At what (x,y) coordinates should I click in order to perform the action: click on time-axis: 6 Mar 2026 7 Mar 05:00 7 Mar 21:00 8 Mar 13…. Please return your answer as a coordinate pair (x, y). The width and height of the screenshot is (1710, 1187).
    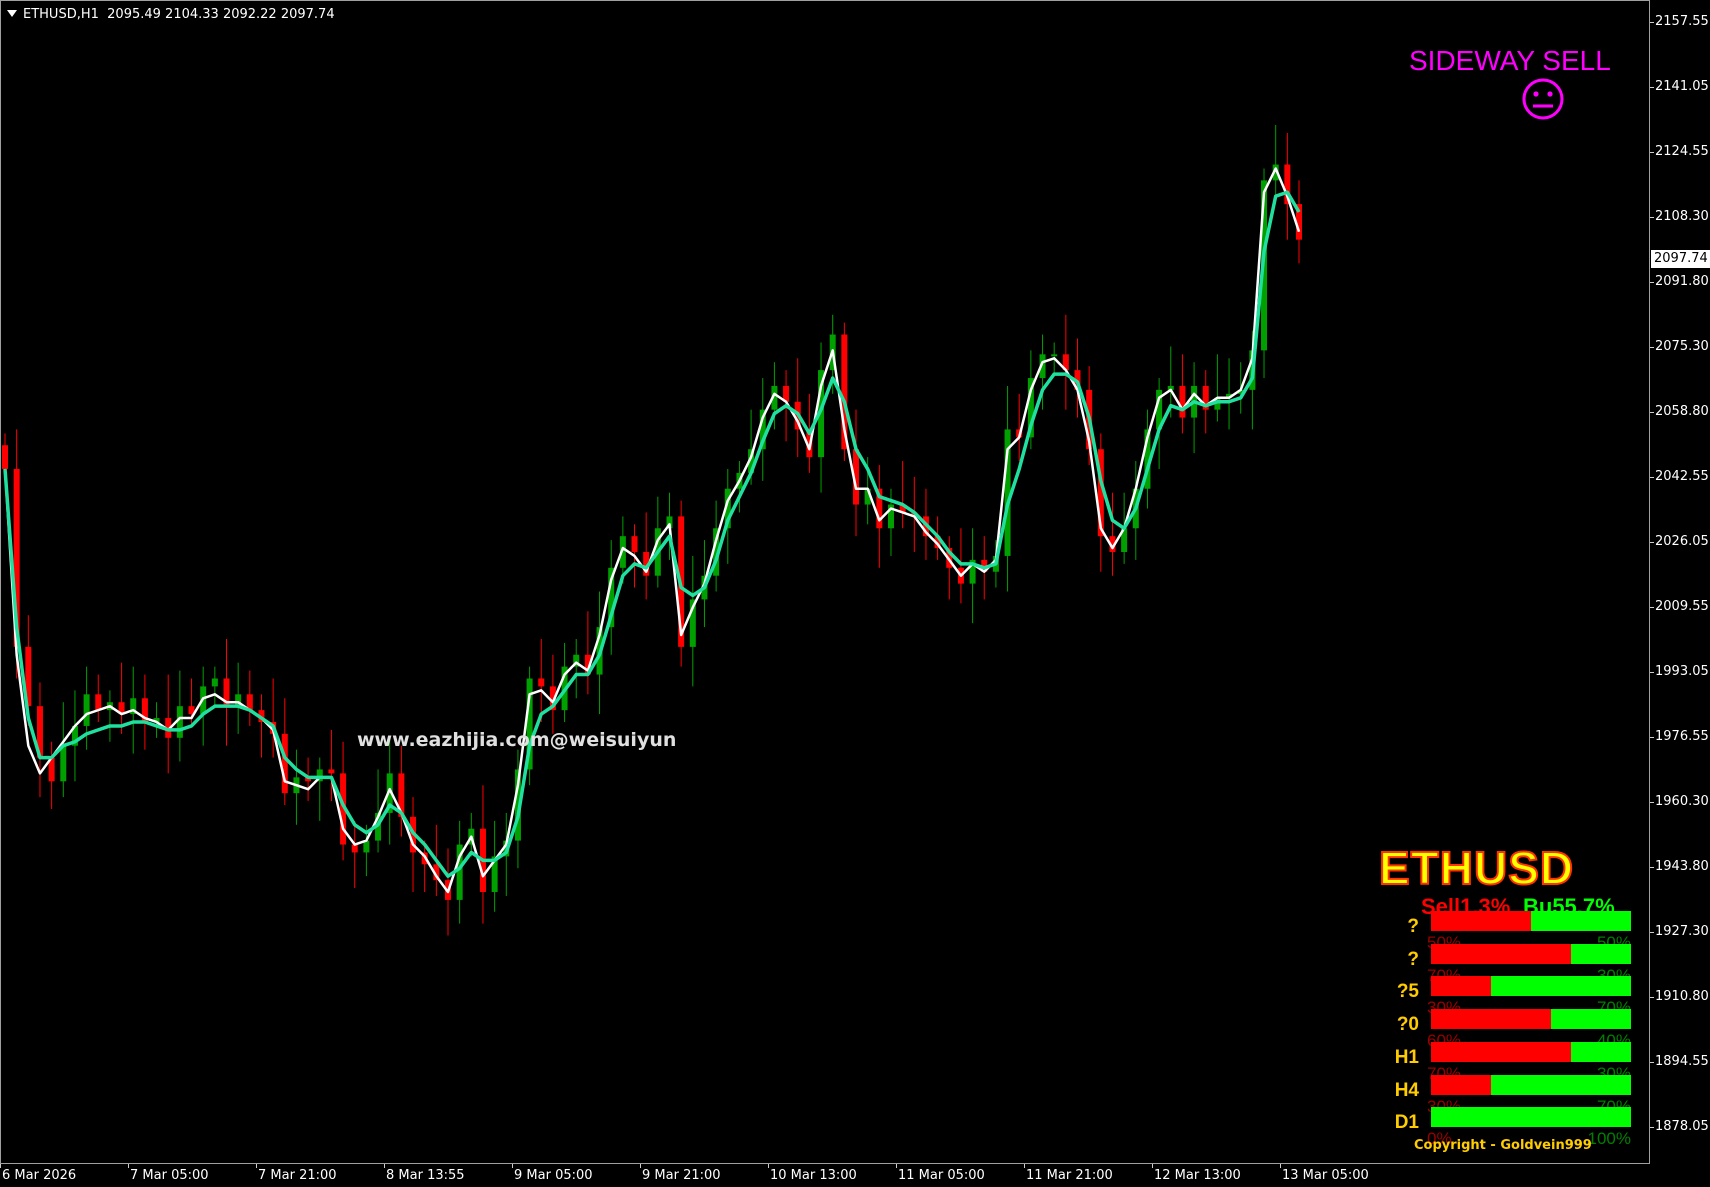
    Looking at the image, I should click on (825, 1175).